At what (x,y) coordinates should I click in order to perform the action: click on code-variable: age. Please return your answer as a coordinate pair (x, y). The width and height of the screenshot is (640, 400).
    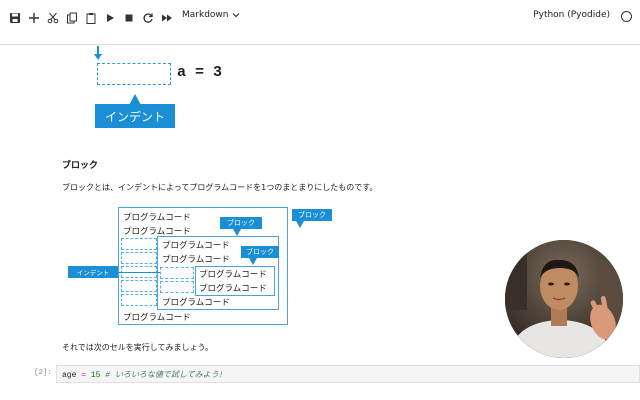
    Looking at the image, I should click on (69, 375).